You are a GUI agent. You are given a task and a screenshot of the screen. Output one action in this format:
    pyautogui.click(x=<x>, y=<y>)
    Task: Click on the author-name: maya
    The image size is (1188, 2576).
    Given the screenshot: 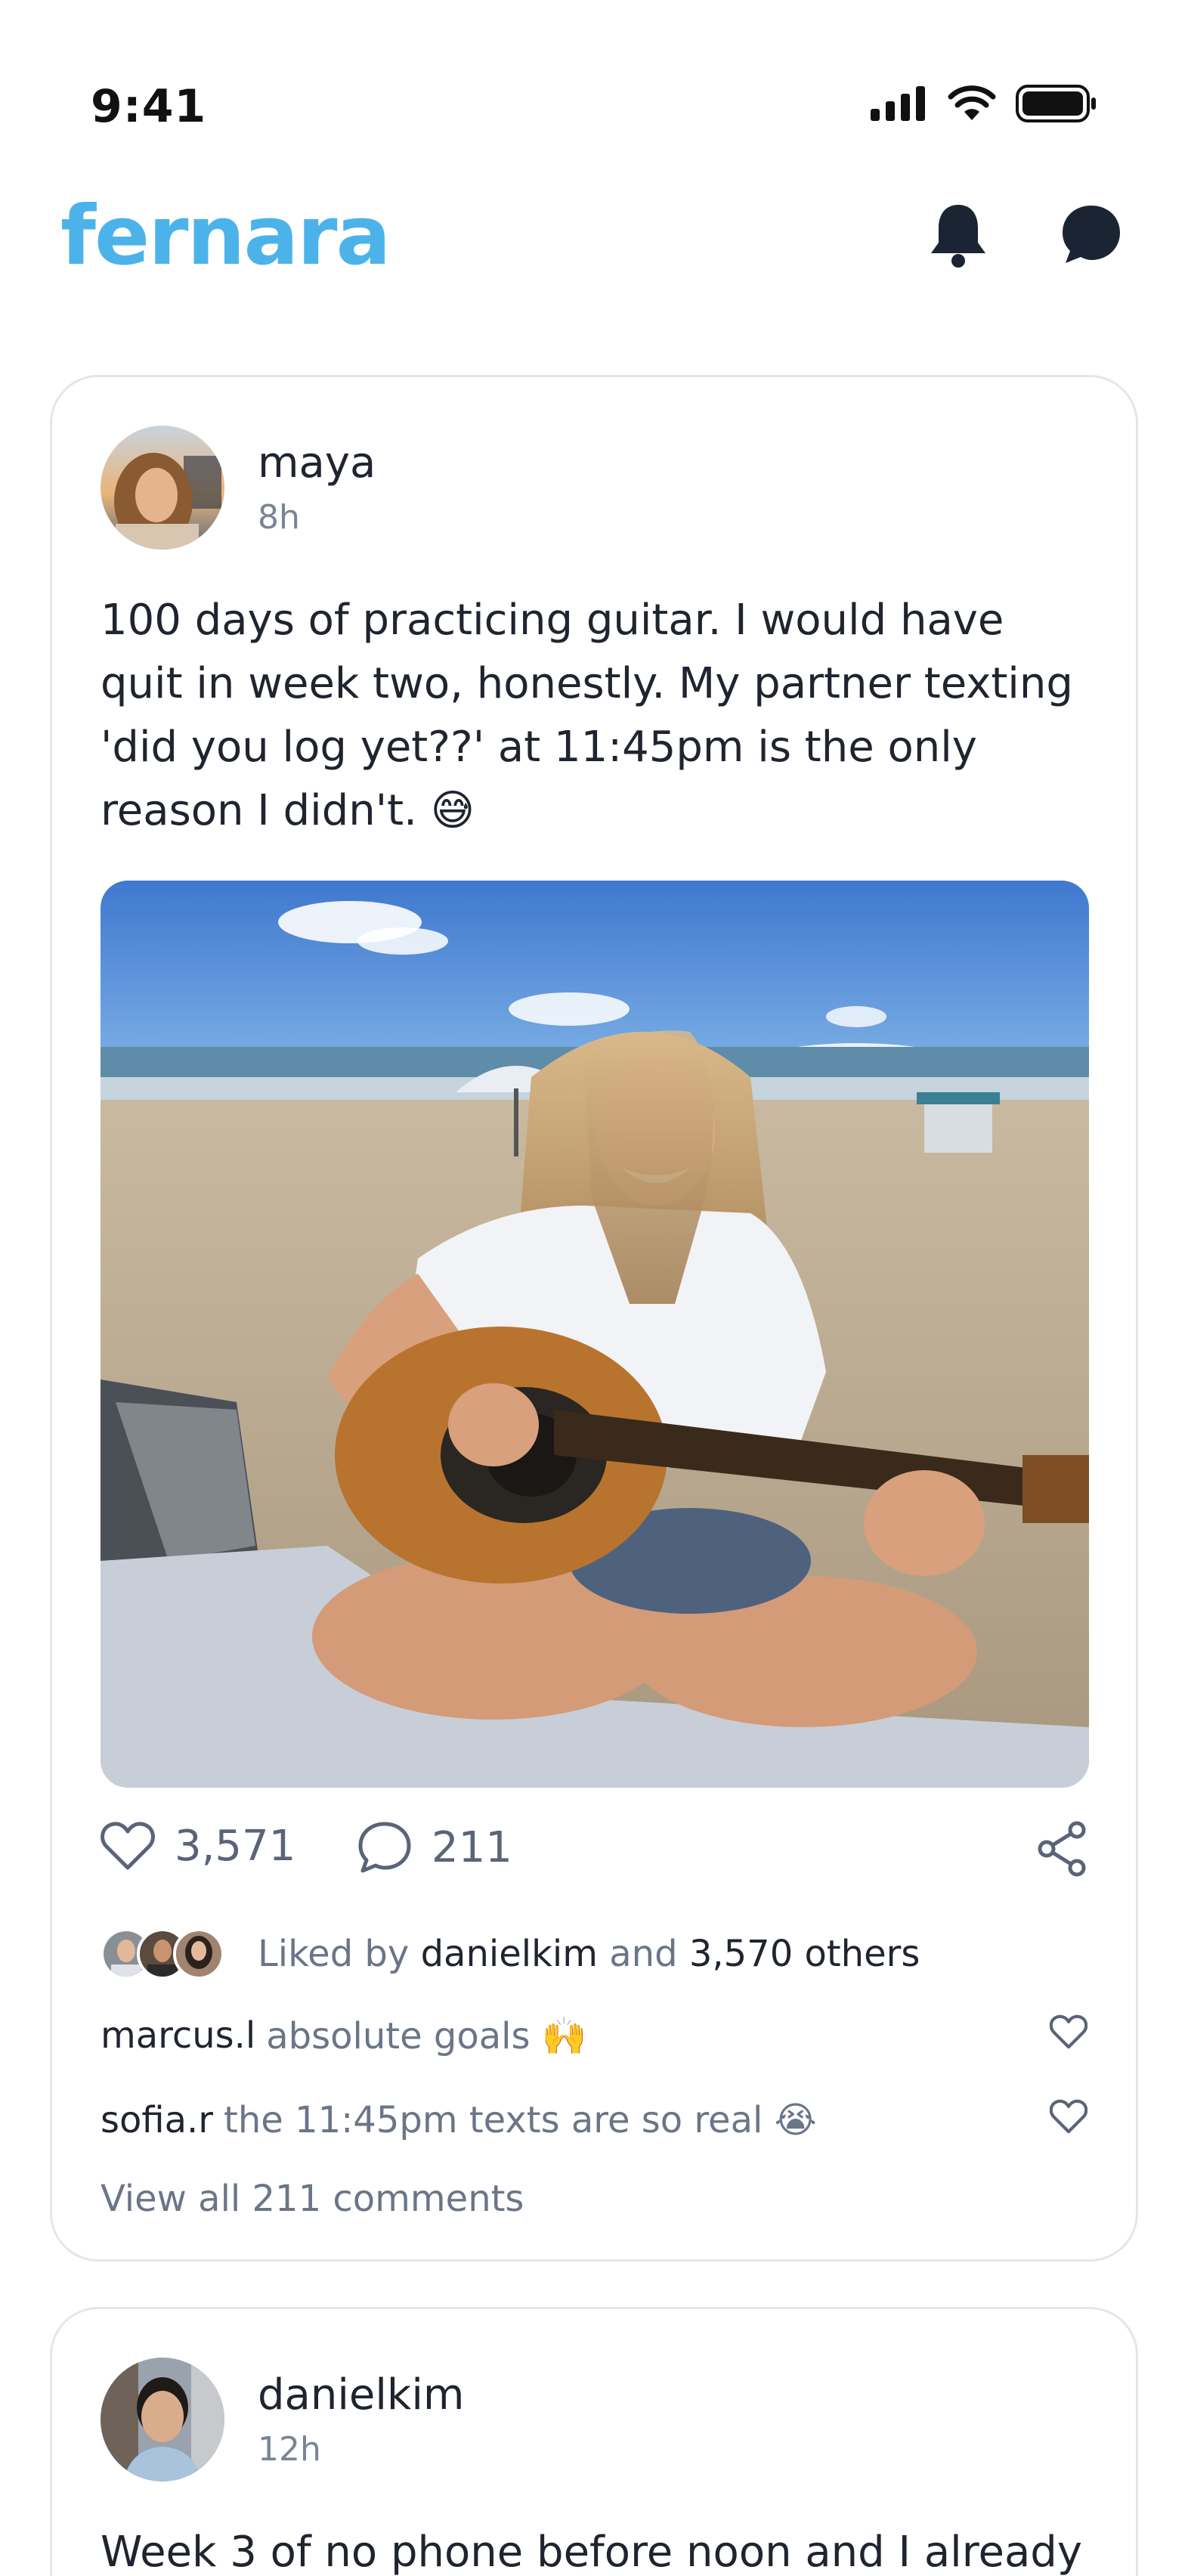 What is the action you would take?
    pyautogui.click(x=317, y=463)
    